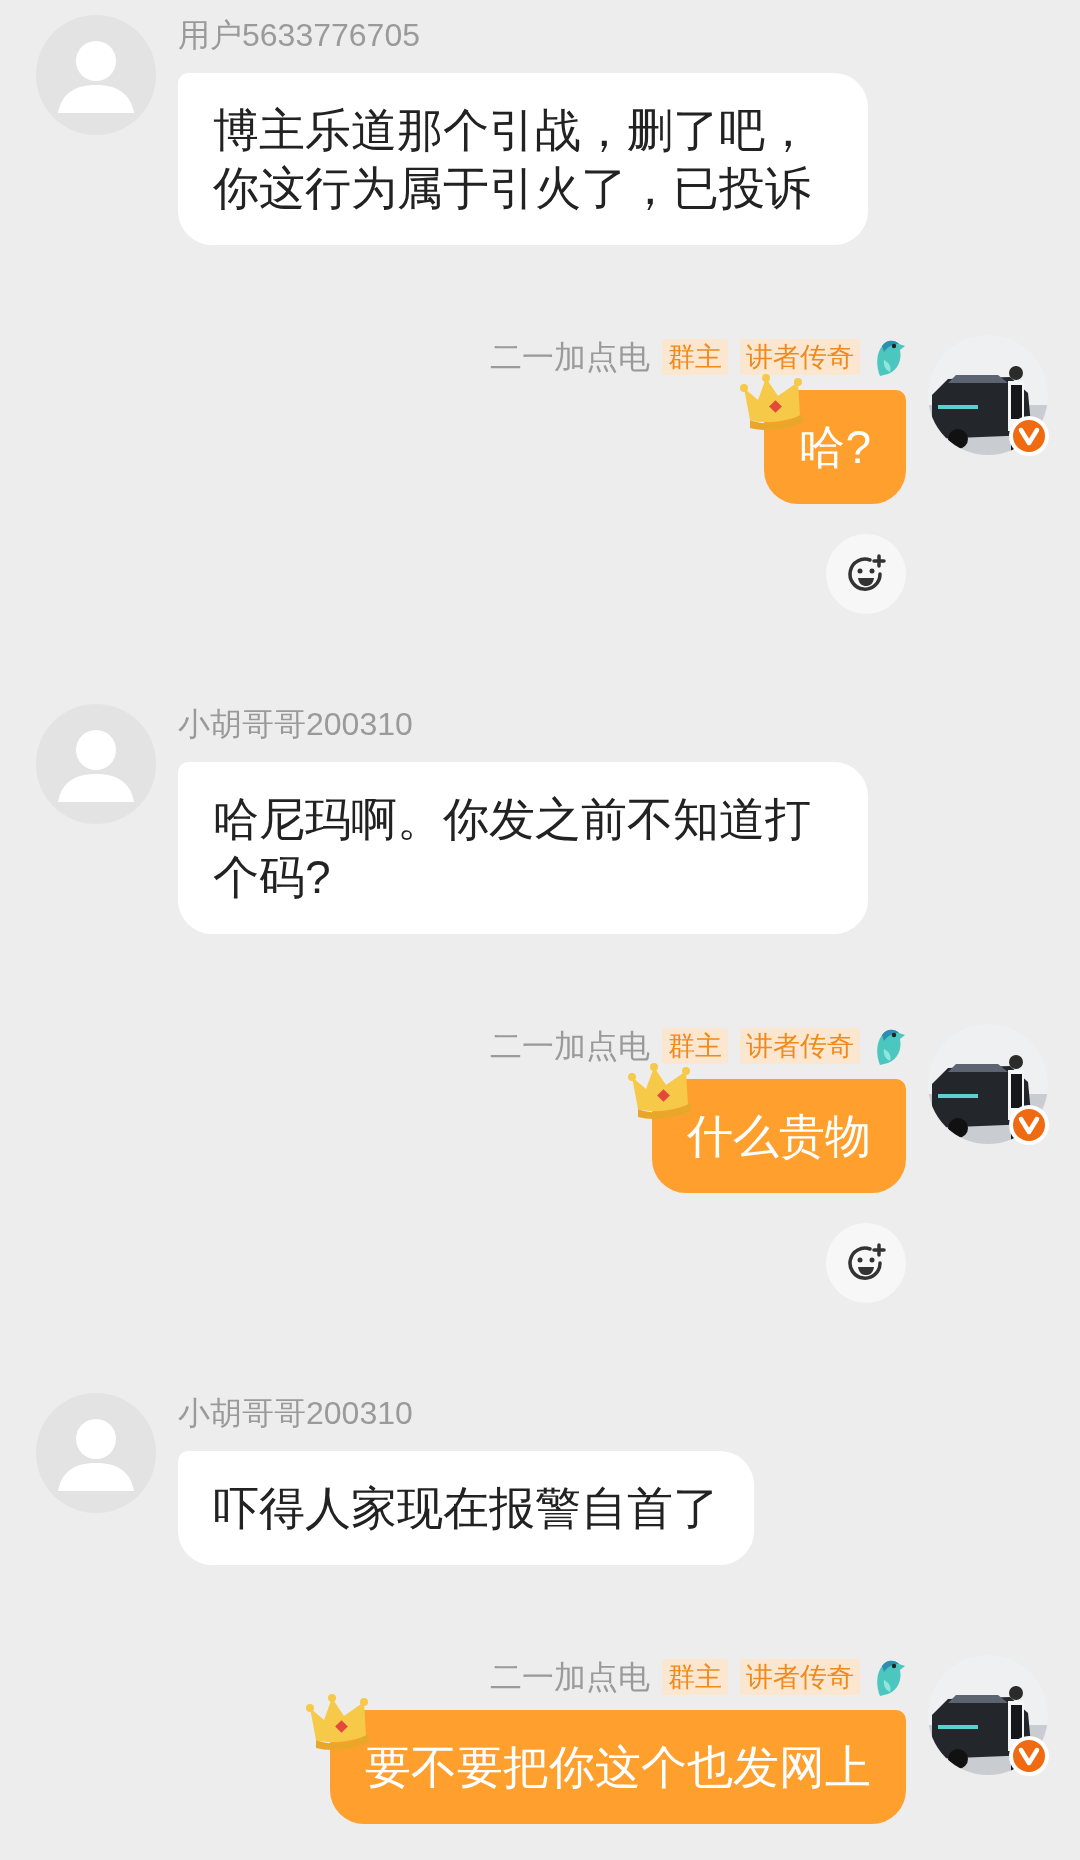  I want to click on message-bubble: 什么贵物, so click(779, 1136).